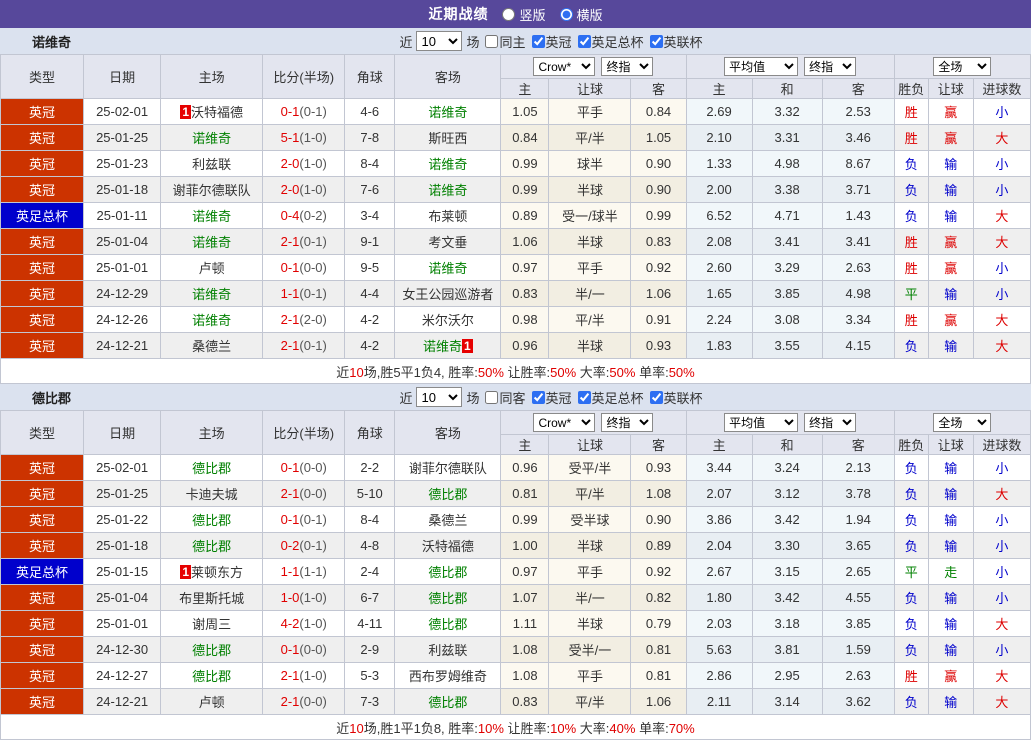  I want to click on team-name: 考文垂, so click(448, 242).